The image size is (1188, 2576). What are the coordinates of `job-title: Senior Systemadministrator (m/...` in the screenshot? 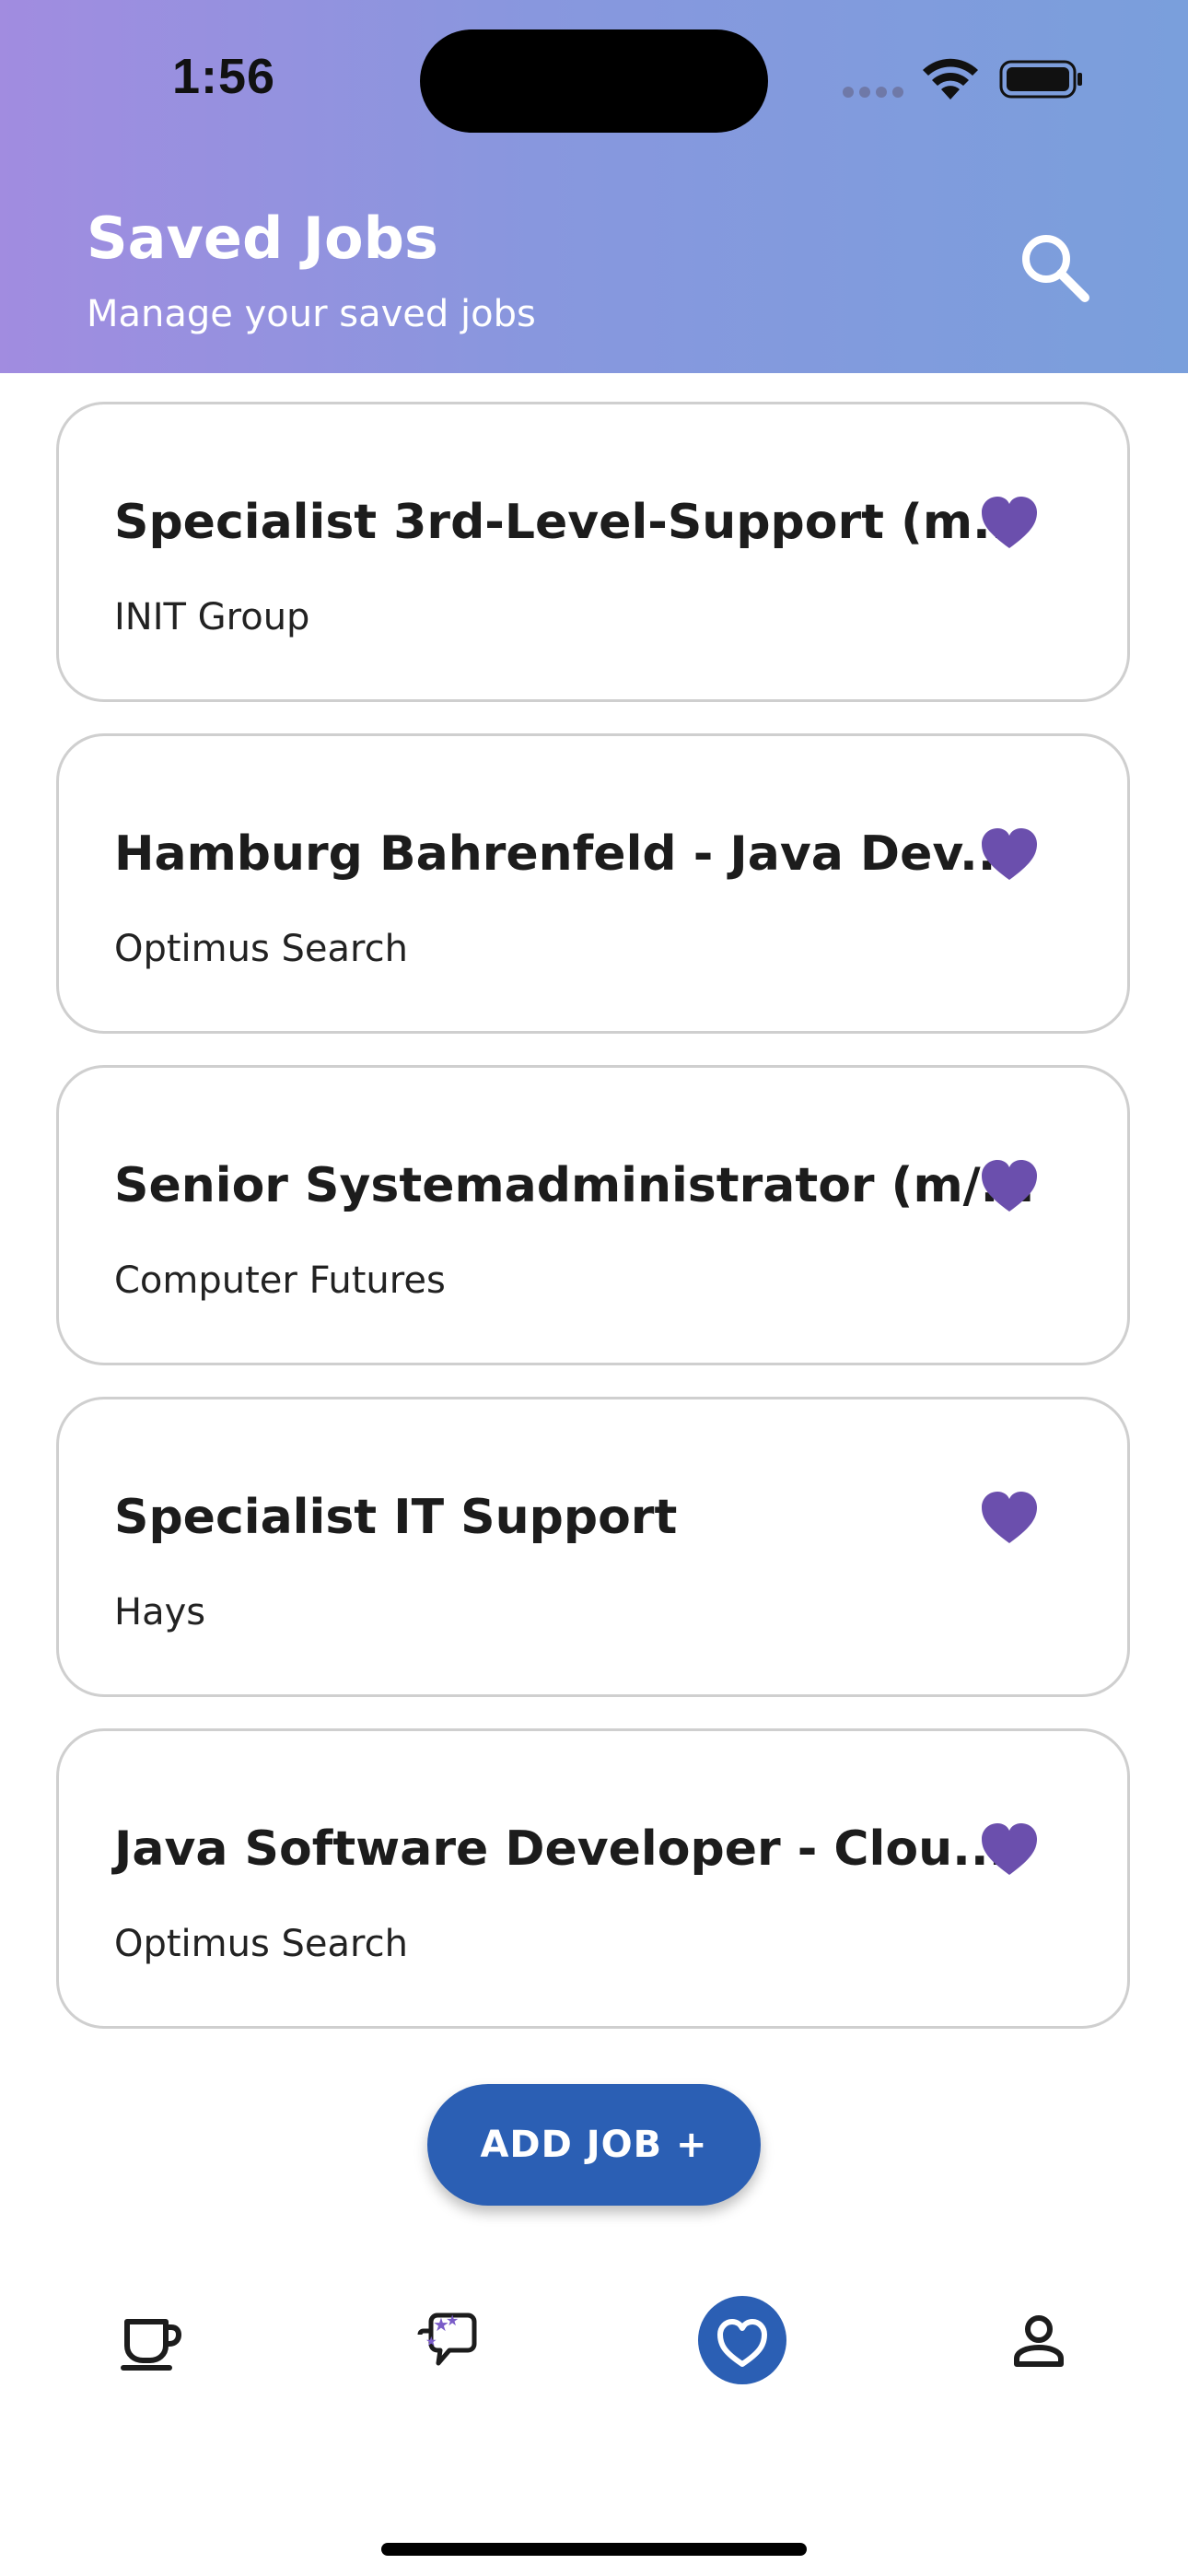 It's located at (574, 1185).